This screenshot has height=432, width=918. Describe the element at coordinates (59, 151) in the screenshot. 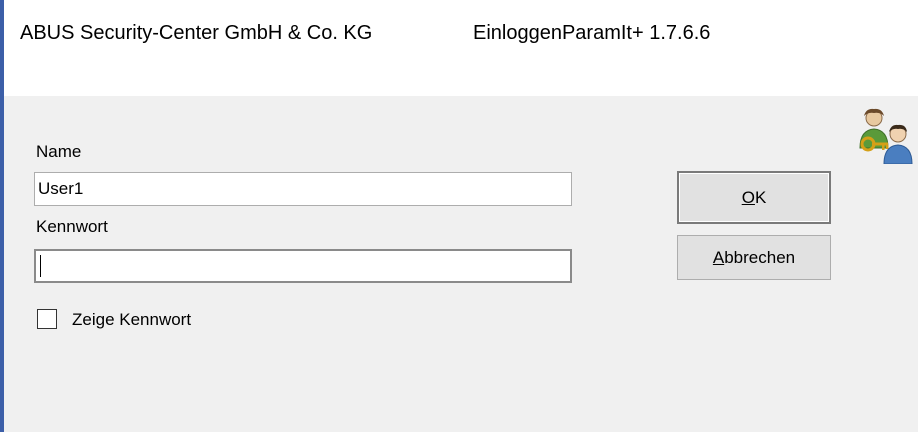

I see `name-label: Name` at that location.